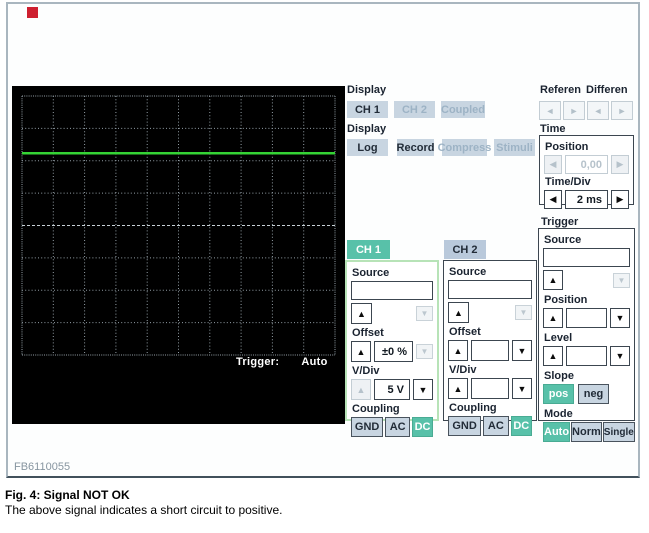 The width and height of the screenshot is (649, 533). I want to click on red-marker, so click(32, 12).